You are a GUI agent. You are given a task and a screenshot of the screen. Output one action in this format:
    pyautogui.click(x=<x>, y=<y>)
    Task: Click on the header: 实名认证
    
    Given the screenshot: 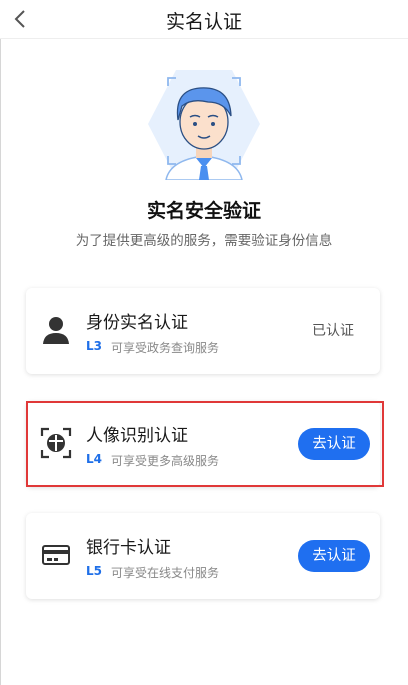 What is the action you would take?
    pyautogui.click(x=204, y=19)
    